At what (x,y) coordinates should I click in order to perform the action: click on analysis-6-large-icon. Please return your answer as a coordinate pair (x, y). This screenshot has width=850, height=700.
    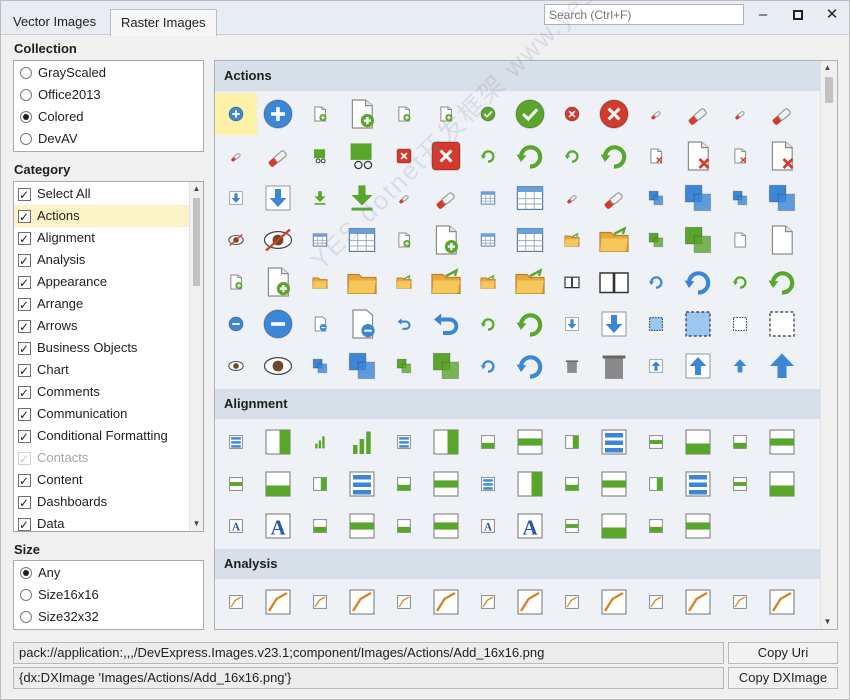
    Looking at the image, I should click on (698, 602).